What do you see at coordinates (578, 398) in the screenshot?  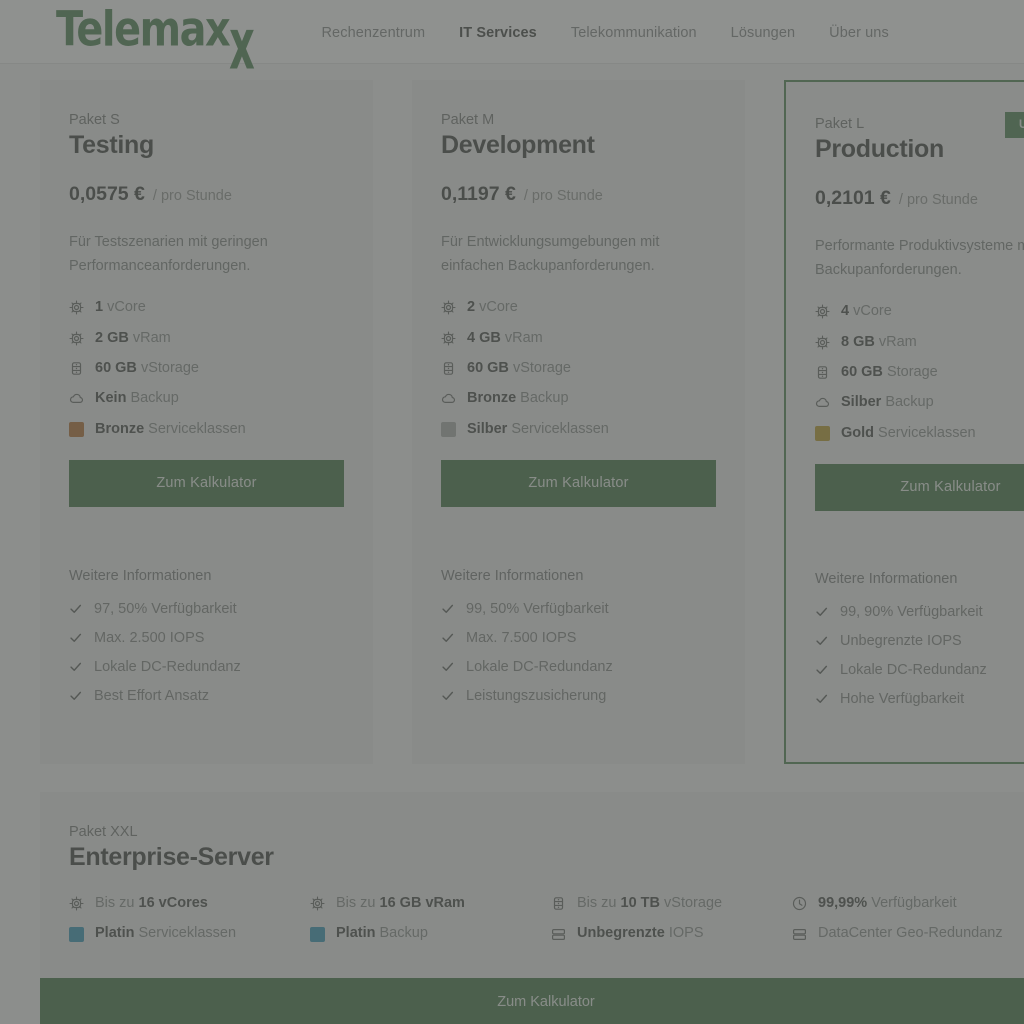 I see `spec-item: Bronze Backup` at bounding box center [578, 398].